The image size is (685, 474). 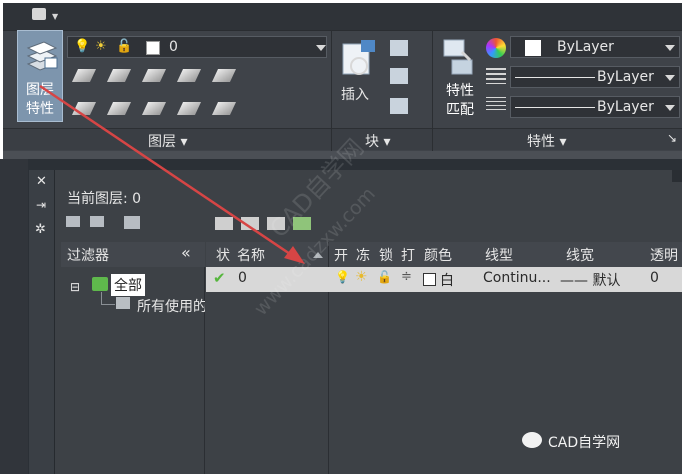 What do you see at coordinates (584, 443) in the screenshot?
I see `footer-watermark: CAD自学网` at bounding box center [584, 443].